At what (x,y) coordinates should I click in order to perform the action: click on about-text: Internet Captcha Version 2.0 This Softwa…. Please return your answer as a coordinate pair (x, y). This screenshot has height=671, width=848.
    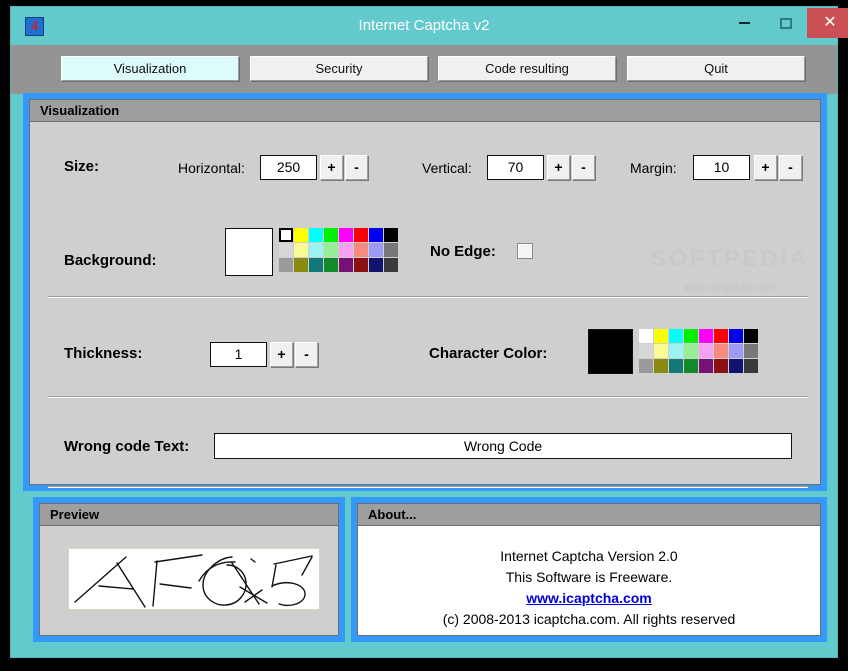
    Looking at the image, I should click on (589, 578).